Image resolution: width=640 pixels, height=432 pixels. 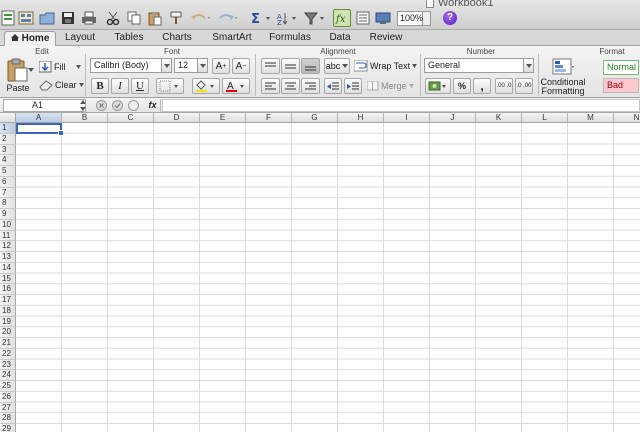 What do you see at coordinates (47, 18) in the screenshot?
I see `open-icon` at bounding box center [47, 18].